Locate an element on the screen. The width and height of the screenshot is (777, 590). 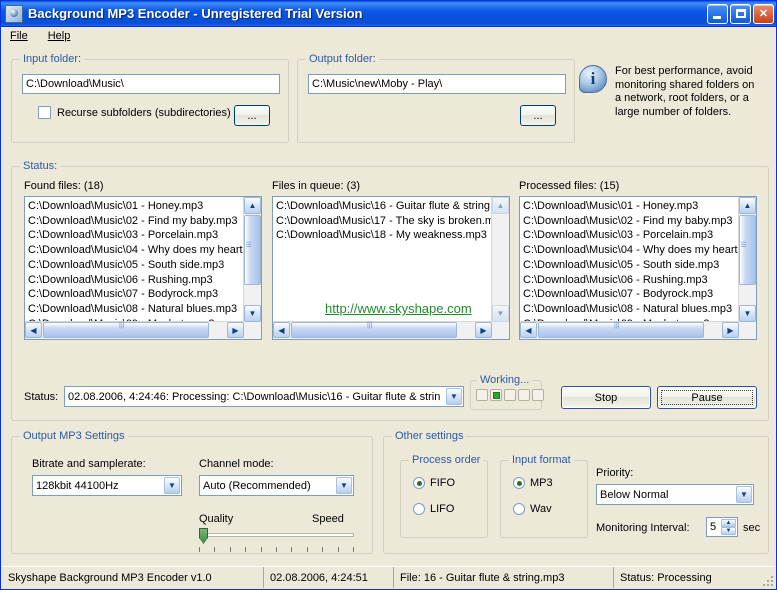
menu-file: File is located at coordinates (19, 36).